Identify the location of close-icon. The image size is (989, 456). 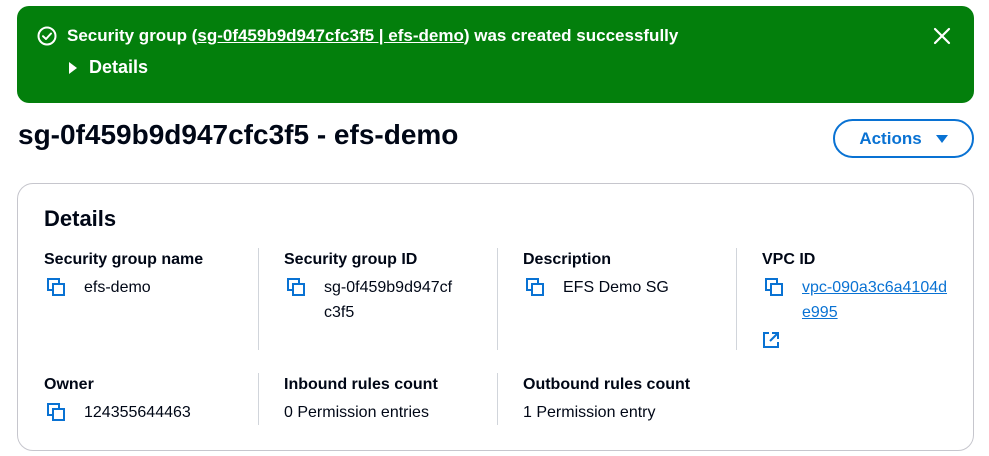
(942, 36).